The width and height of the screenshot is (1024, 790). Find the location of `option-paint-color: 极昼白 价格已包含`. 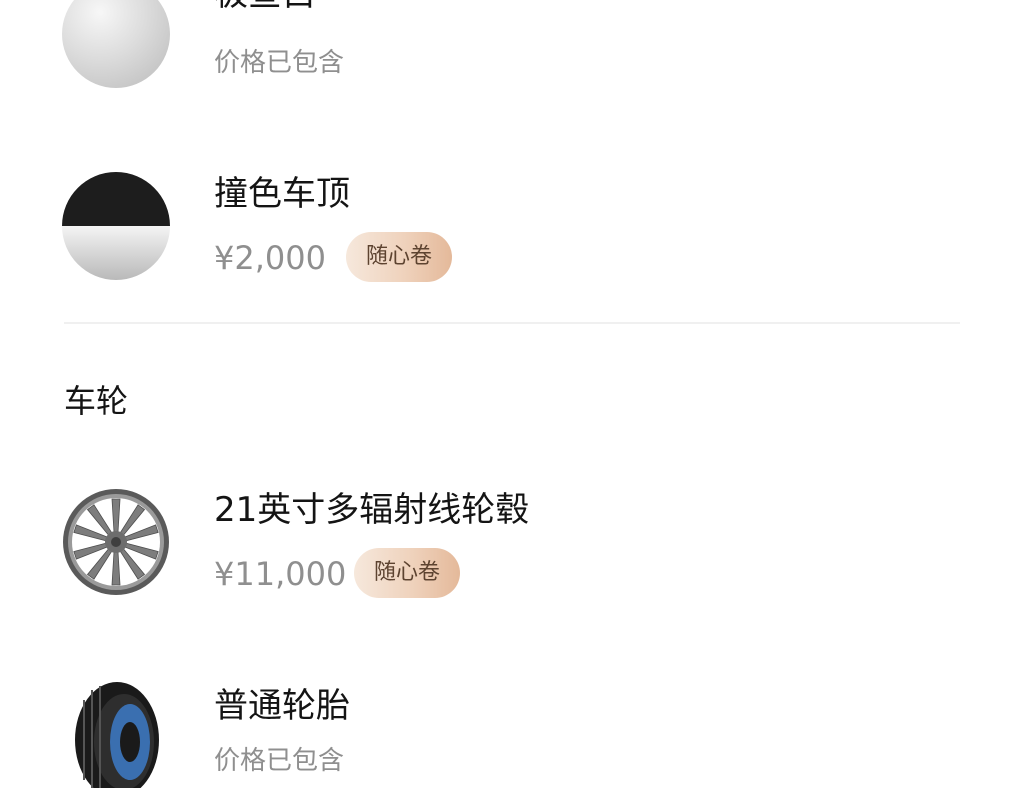

option-paint-color: 极昼白 价格已包含 is located at coordinates (512, 45).